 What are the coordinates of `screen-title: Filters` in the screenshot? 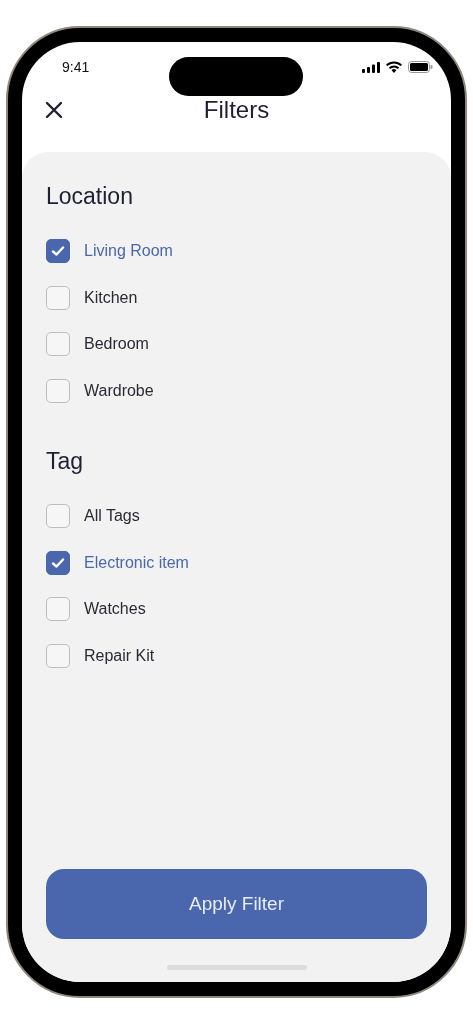 It's located at (236, 110).